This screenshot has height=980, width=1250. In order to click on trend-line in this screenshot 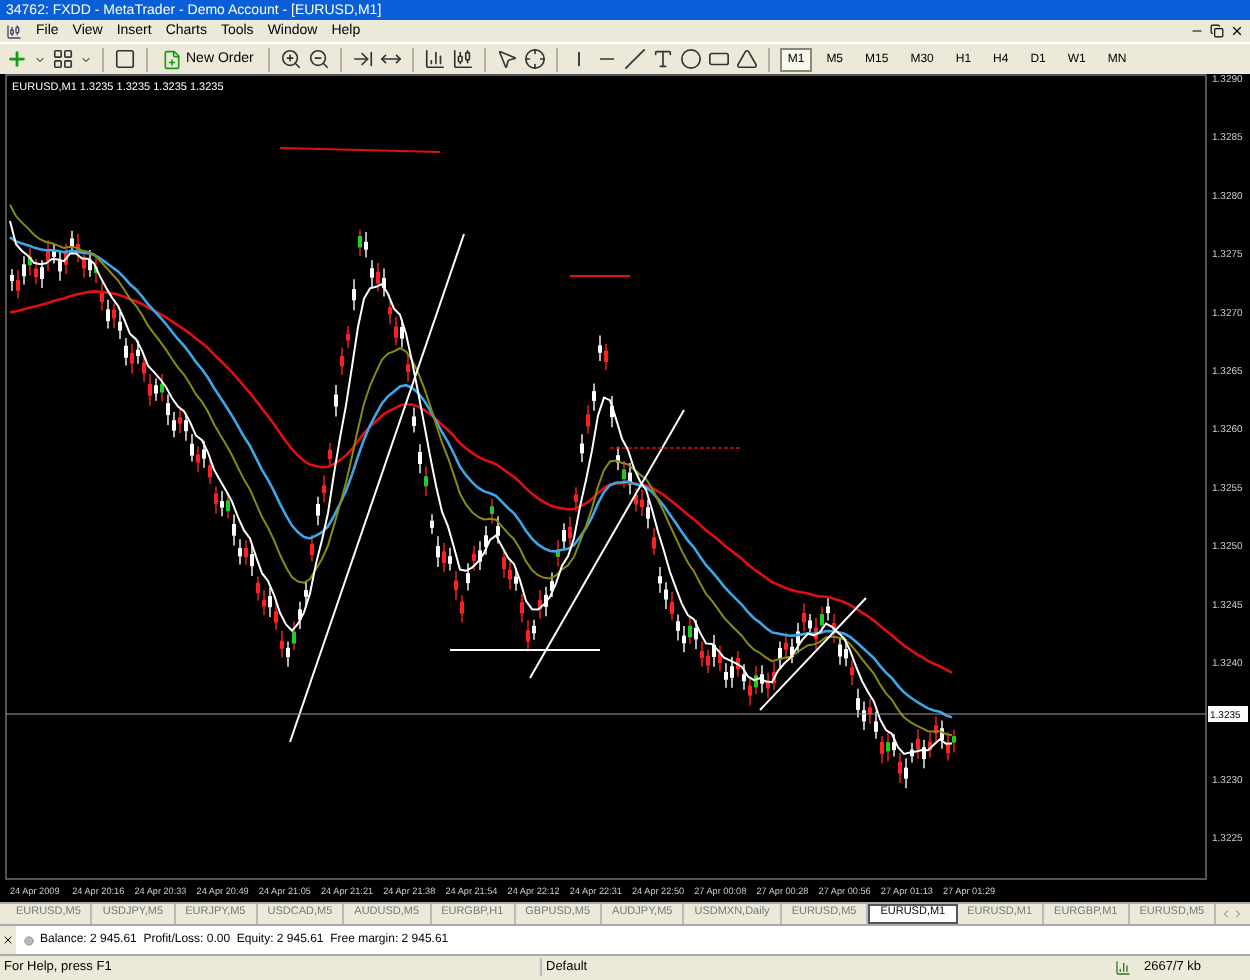, I will do `click(813, 654)`.